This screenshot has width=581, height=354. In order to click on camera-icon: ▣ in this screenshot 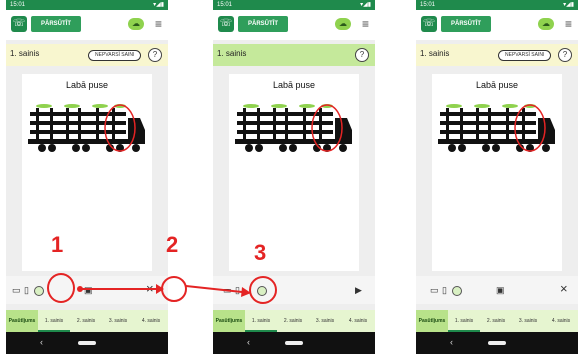, I will do `click(500, 290)`.